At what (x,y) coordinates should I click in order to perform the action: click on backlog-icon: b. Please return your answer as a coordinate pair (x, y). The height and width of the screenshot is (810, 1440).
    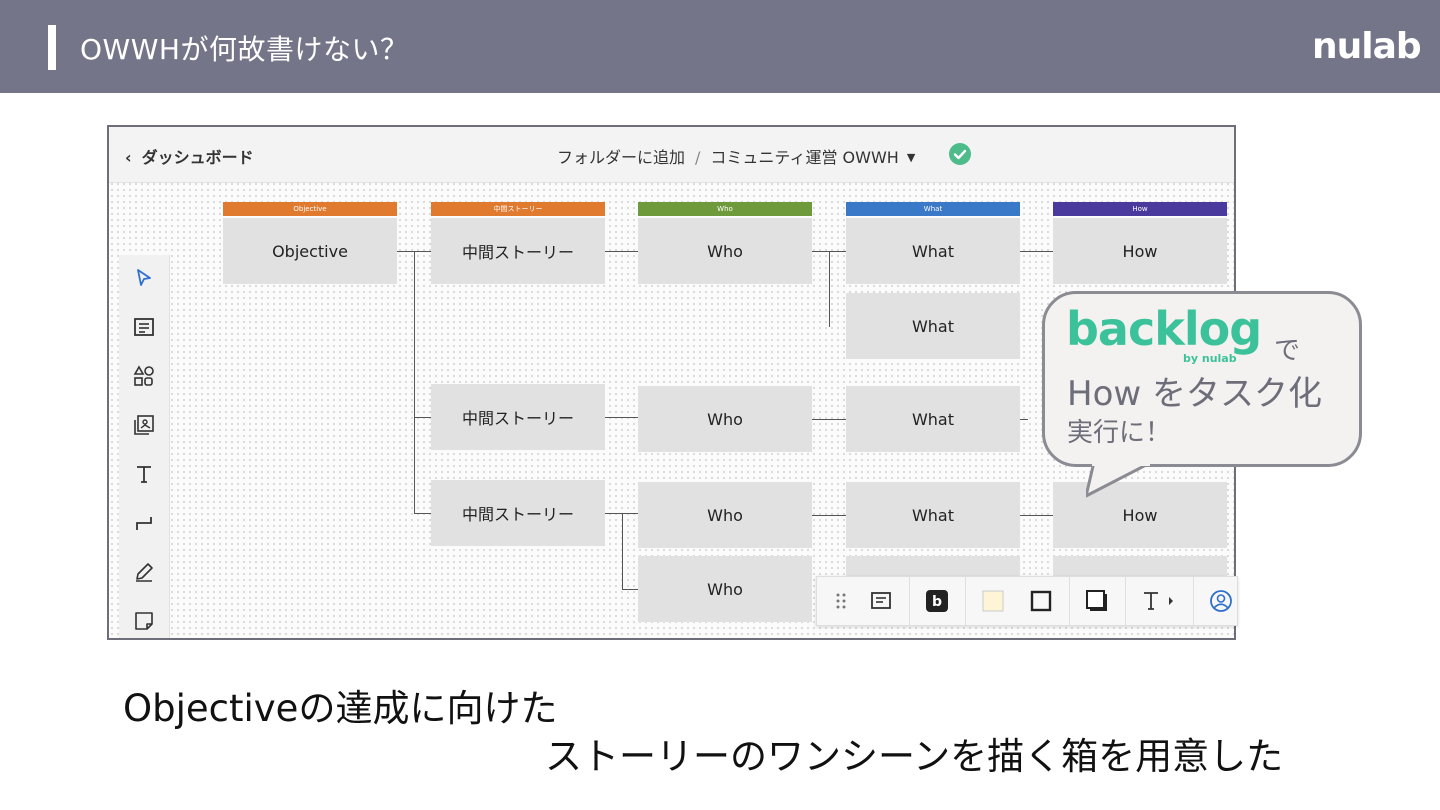
    Looking at the image, I should click on (937, 601).